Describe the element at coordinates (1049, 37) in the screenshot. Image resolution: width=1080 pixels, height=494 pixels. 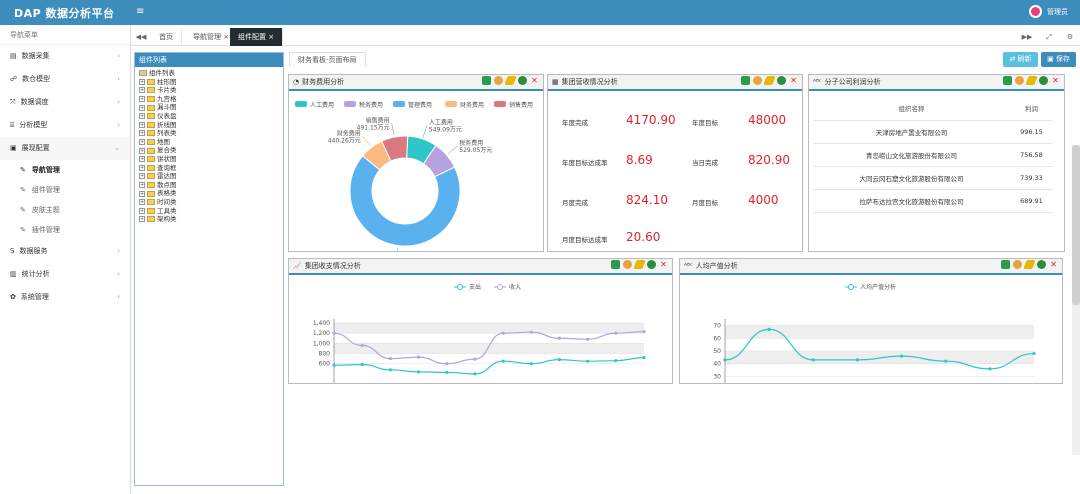
I see `fullscreen-icon: ⤢` at that location.